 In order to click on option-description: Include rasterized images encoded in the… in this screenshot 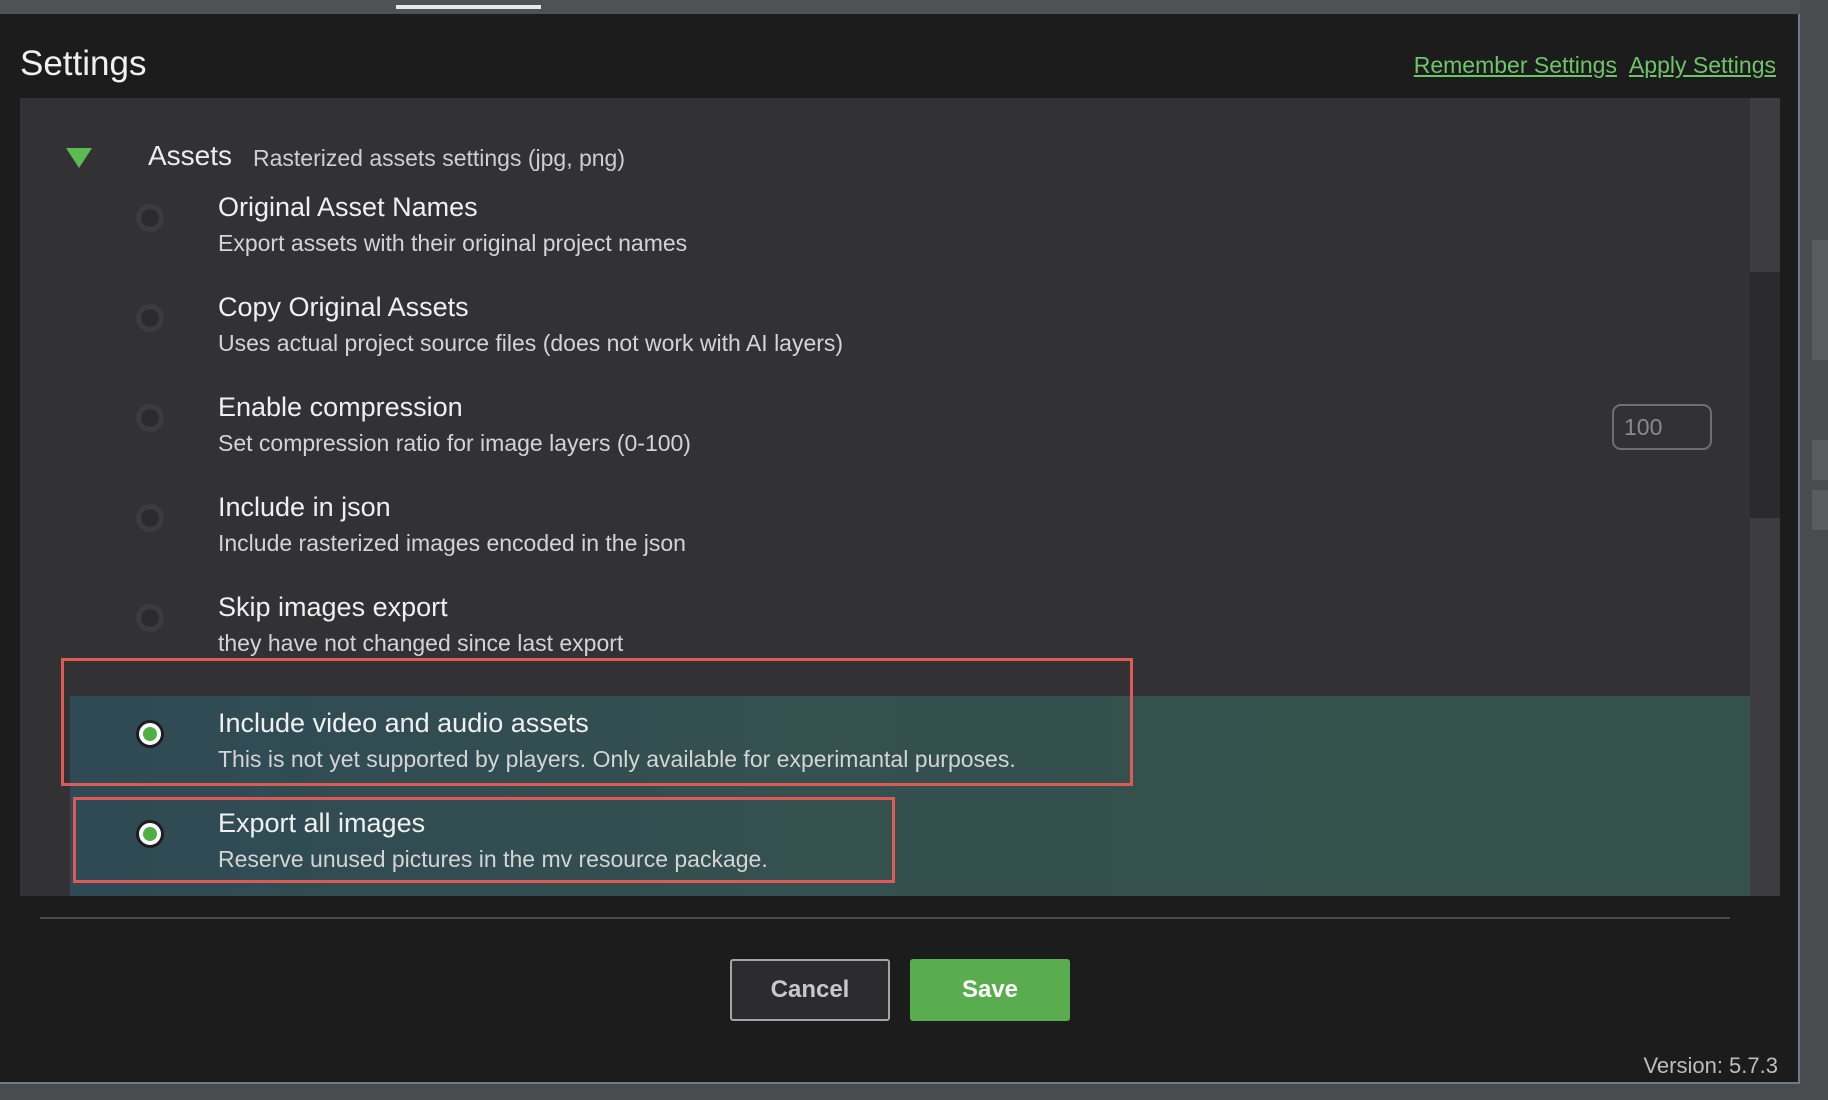, I will do `click(452, 543)`.